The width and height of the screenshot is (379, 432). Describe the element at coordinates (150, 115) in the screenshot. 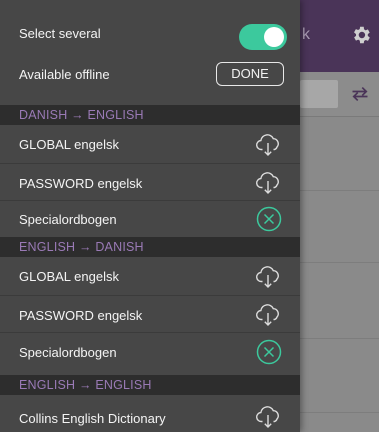

I see `section-header: DANISH → ENGLISH` at that location.